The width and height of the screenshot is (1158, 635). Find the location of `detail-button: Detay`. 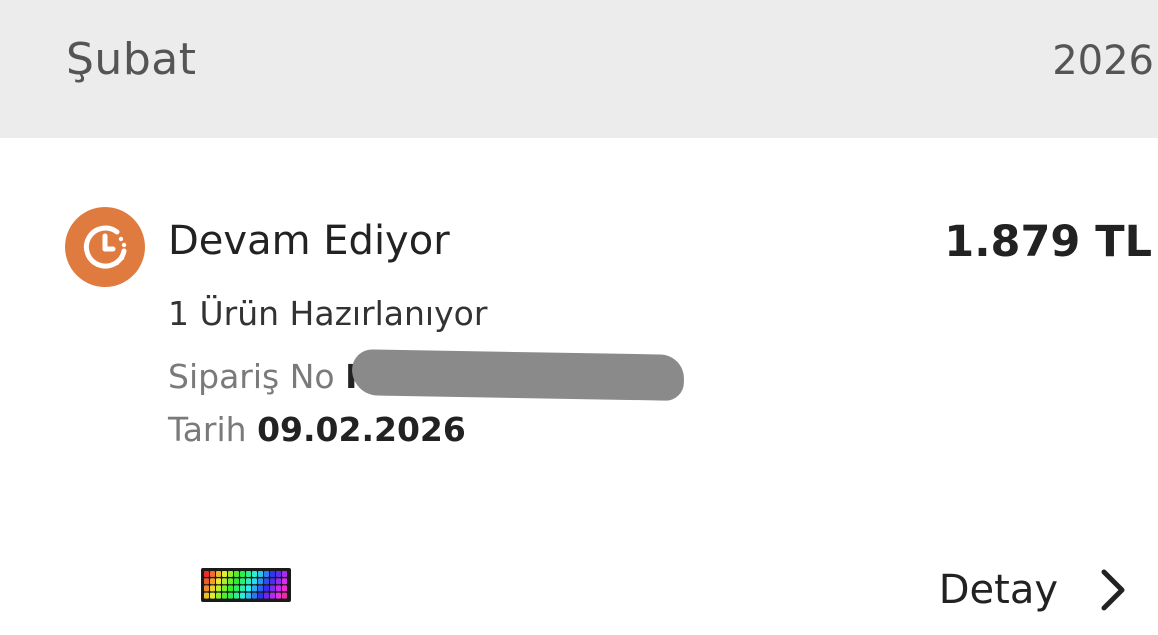

detail-button: Detay is located at coordinates (1033, 590).